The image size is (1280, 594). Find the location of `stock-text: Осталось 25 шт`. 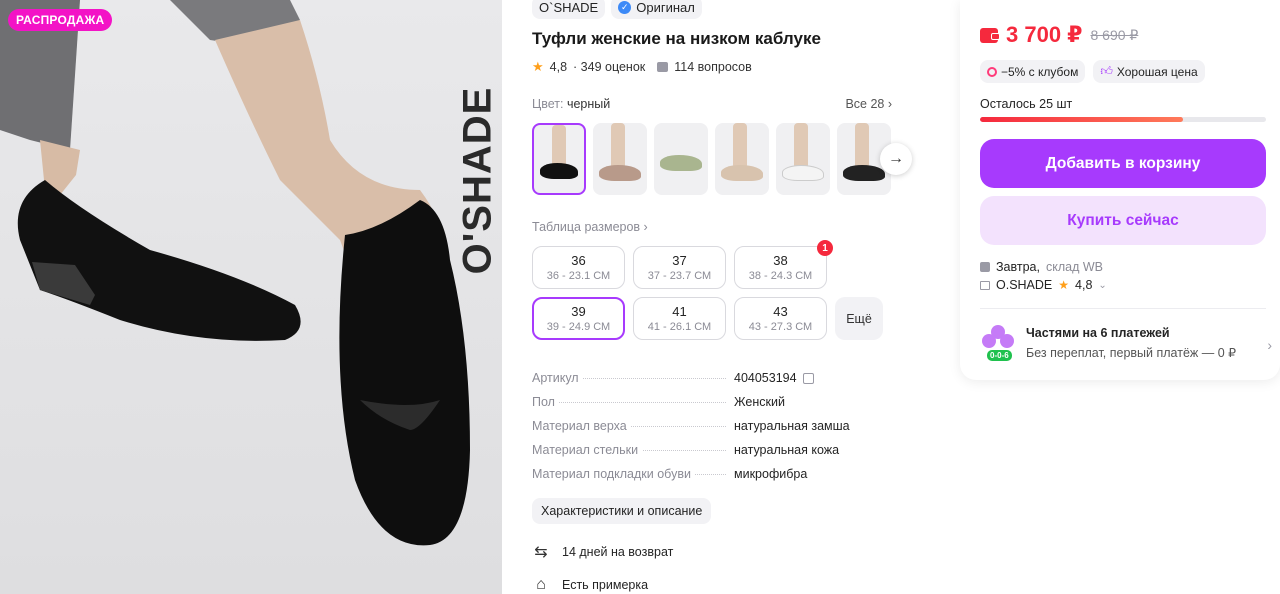

stock-text: Осталось 25 шт is located at coordinates (1026, 104).